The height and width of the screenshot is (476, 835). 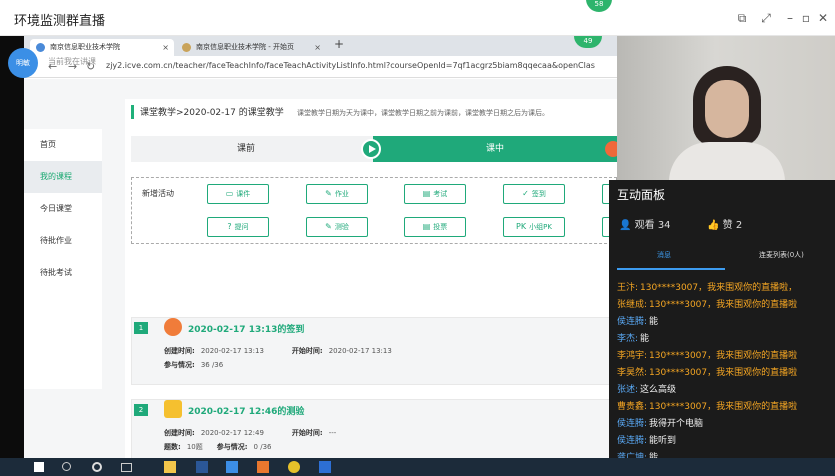 What do you see at coordinates (766, 18) in the screenshot?
I see `fullscreen-icon: ⤢` at bounding box center [766, 18].